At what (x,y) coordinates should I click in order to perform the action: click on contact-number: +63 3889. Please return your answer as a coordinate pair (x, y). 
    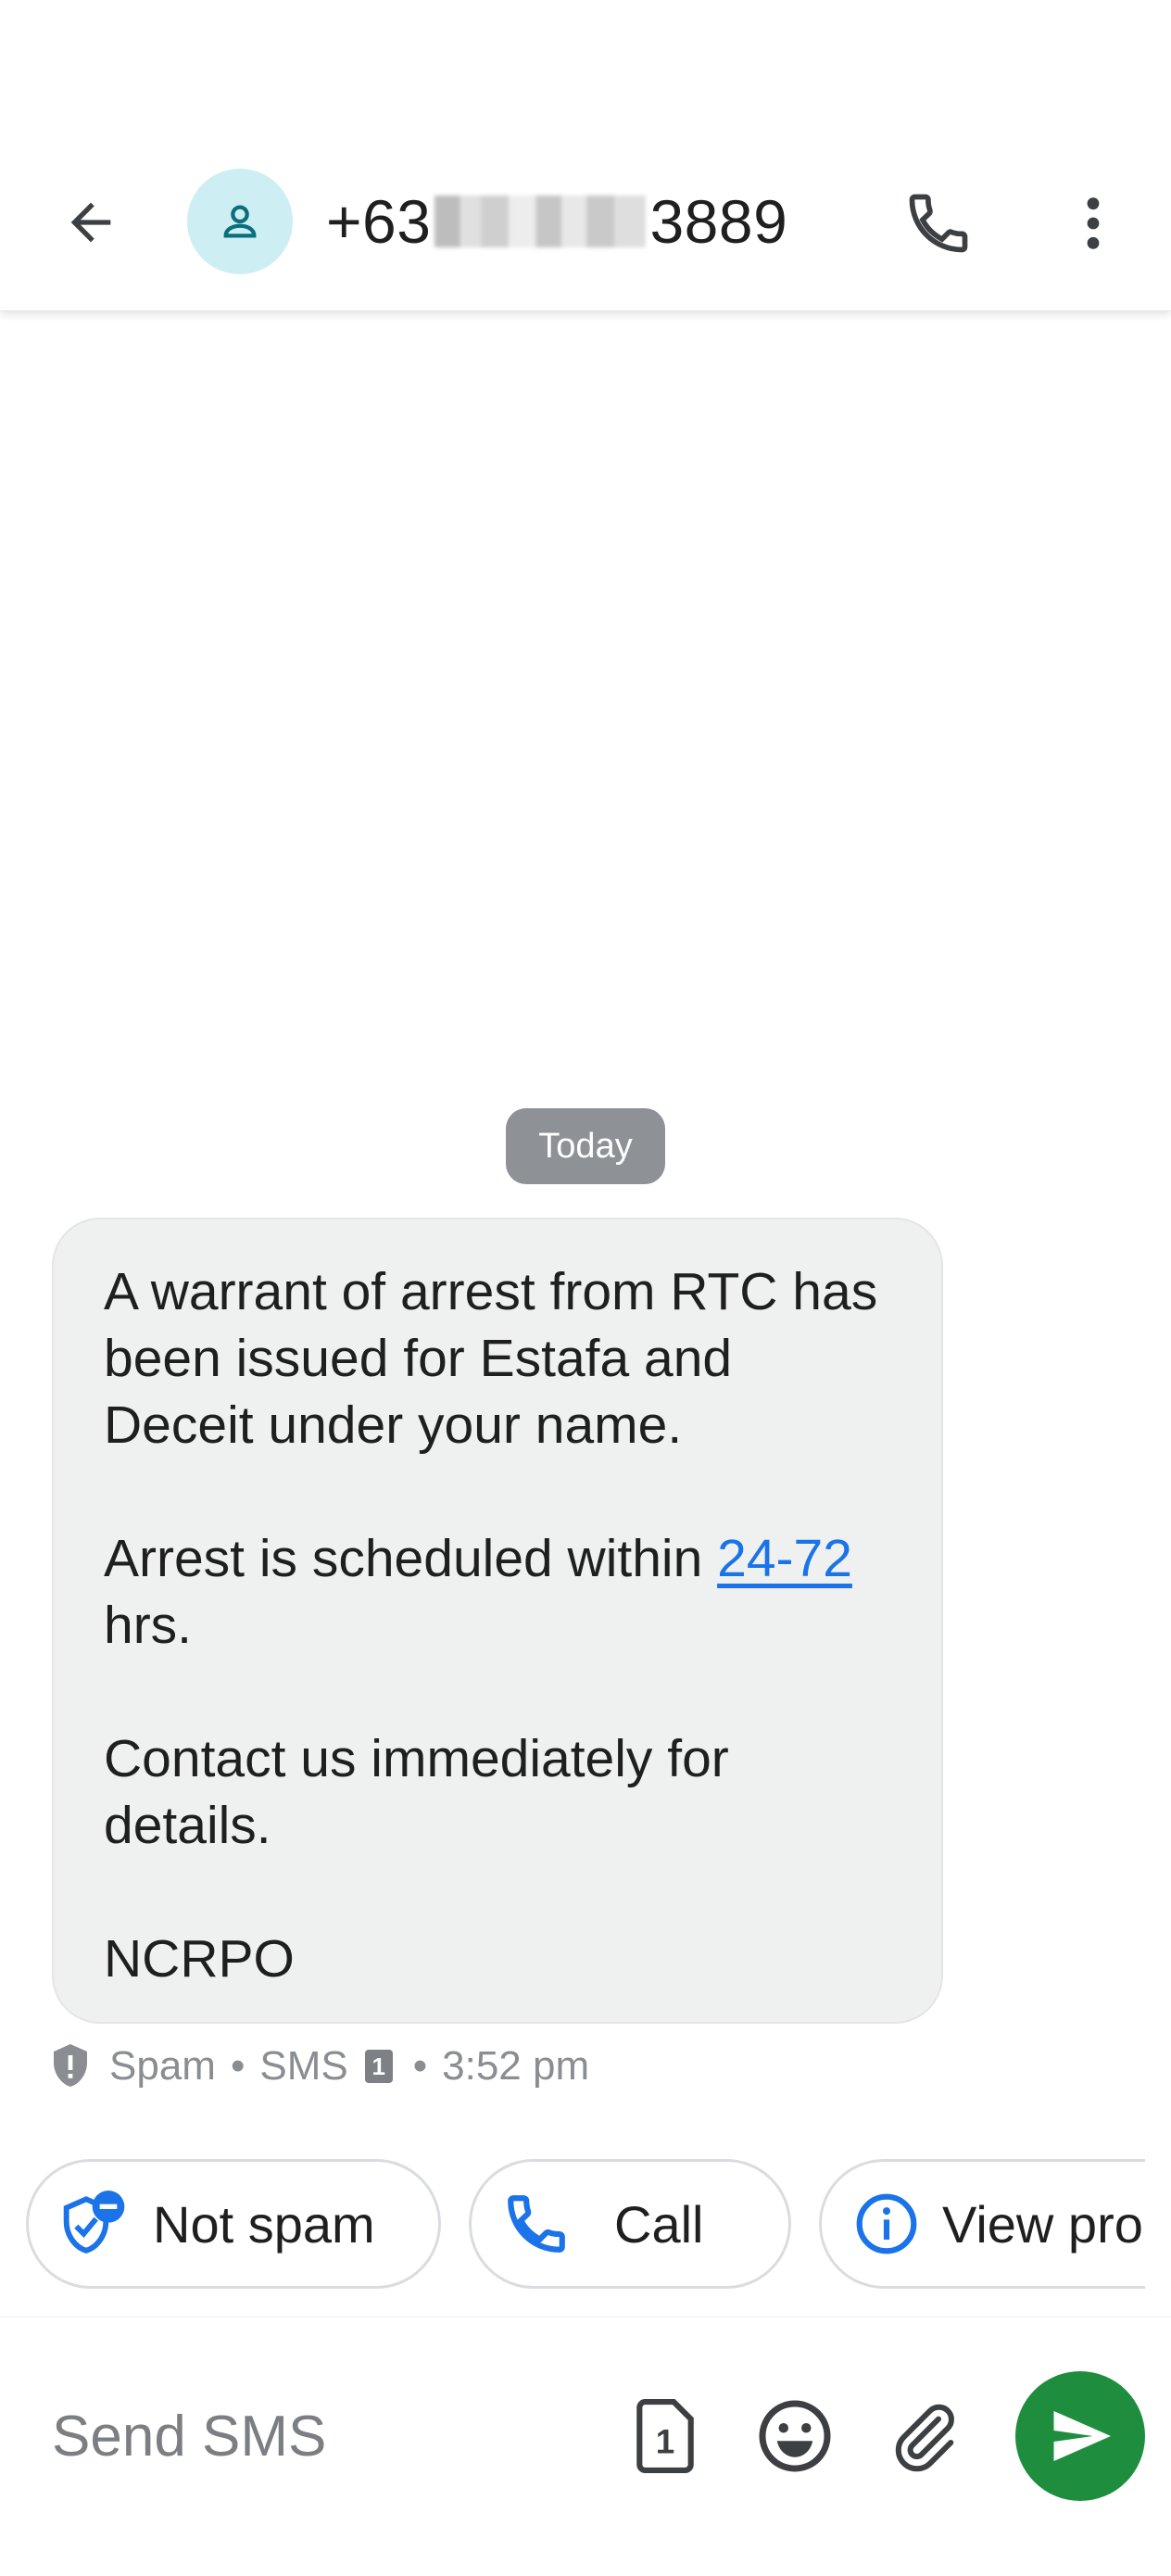
    Looking at the image, I should click on (557, 221).